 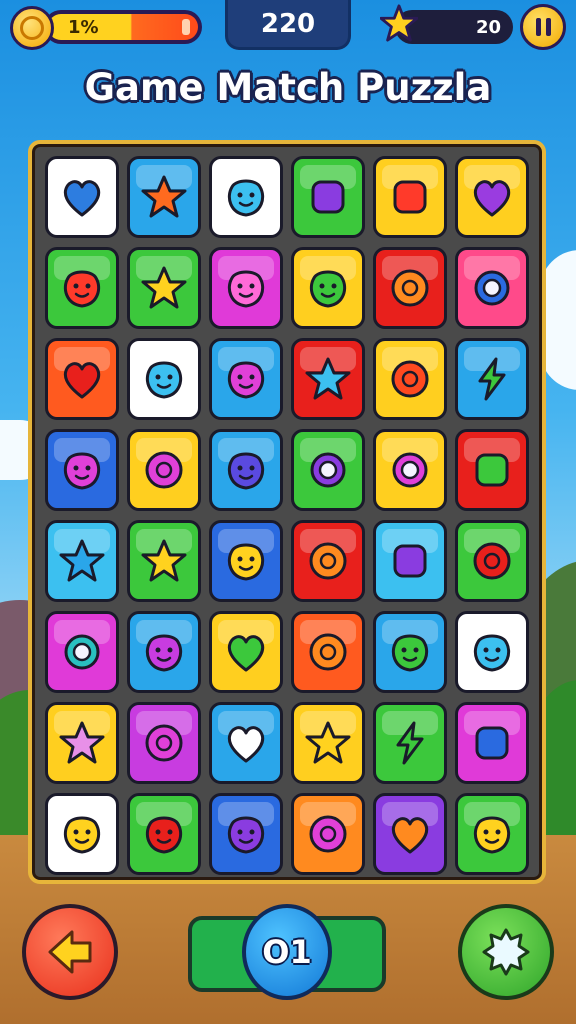 What do you see at coordinates (488, 27) in the screenshot?
I see `star-count: 20` at bounding box center [488, 27].